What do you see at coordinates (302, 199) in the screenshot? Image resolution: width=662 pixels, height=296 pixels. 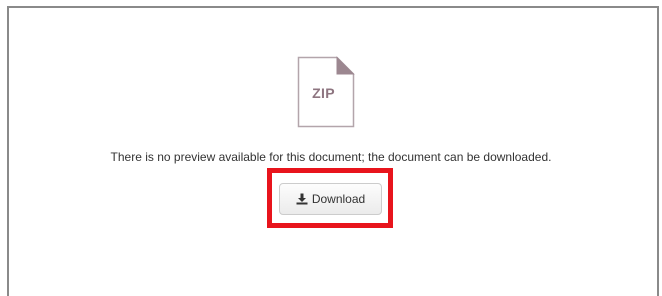 I see `download-icon` at bounding box center [302, 199].